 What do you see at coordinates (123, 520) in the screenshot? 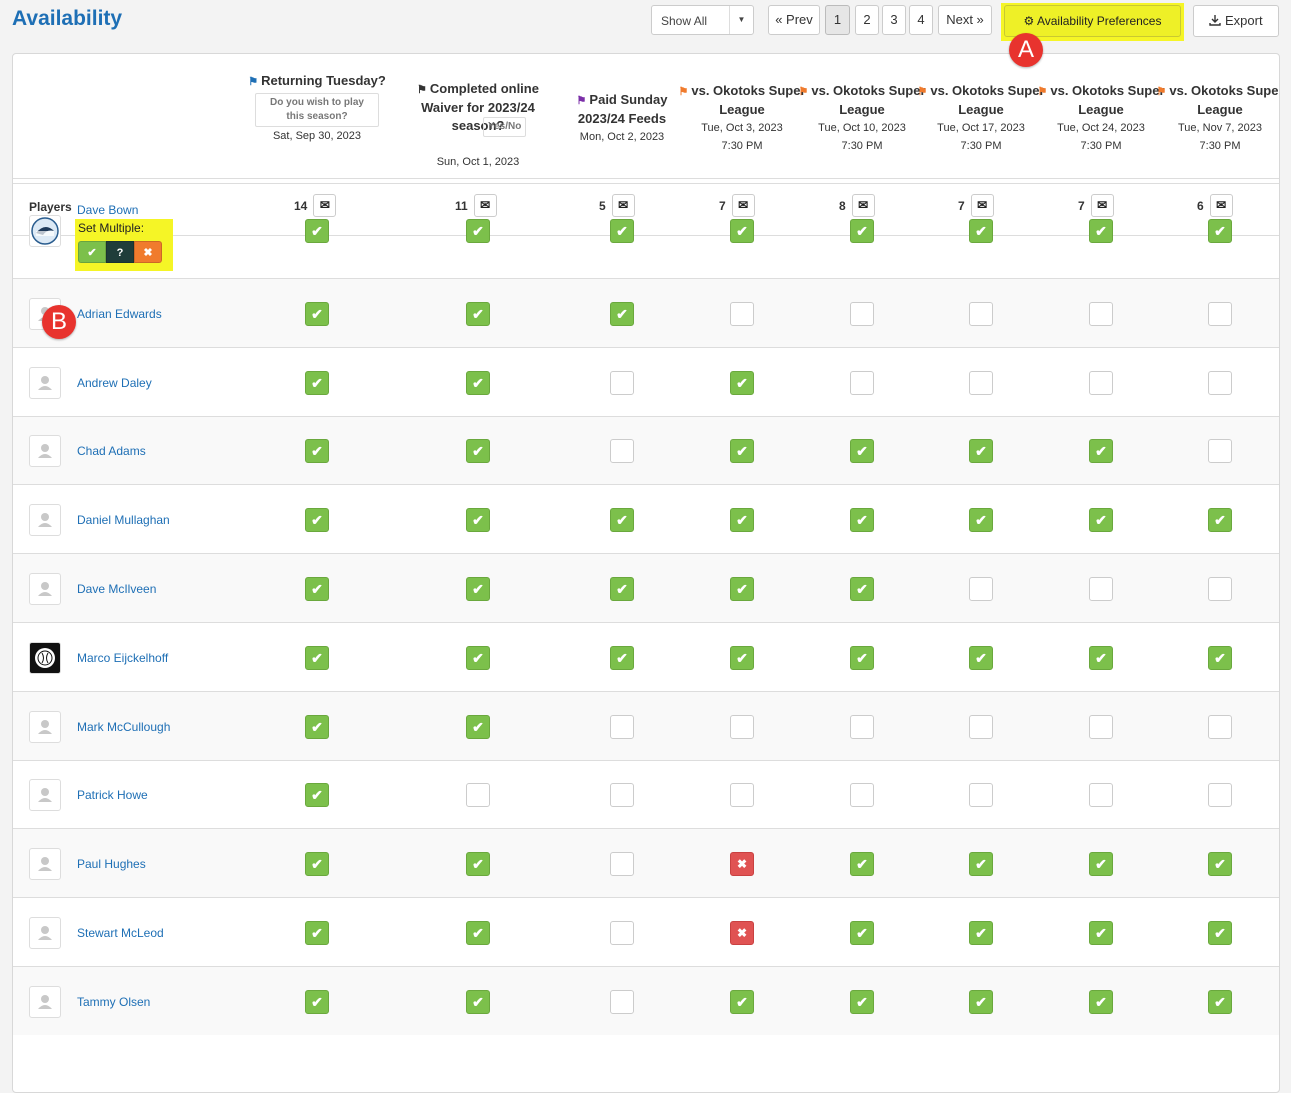
I see `player-name-link: Daniel Mullaghan` at bounding box center [123, 520].